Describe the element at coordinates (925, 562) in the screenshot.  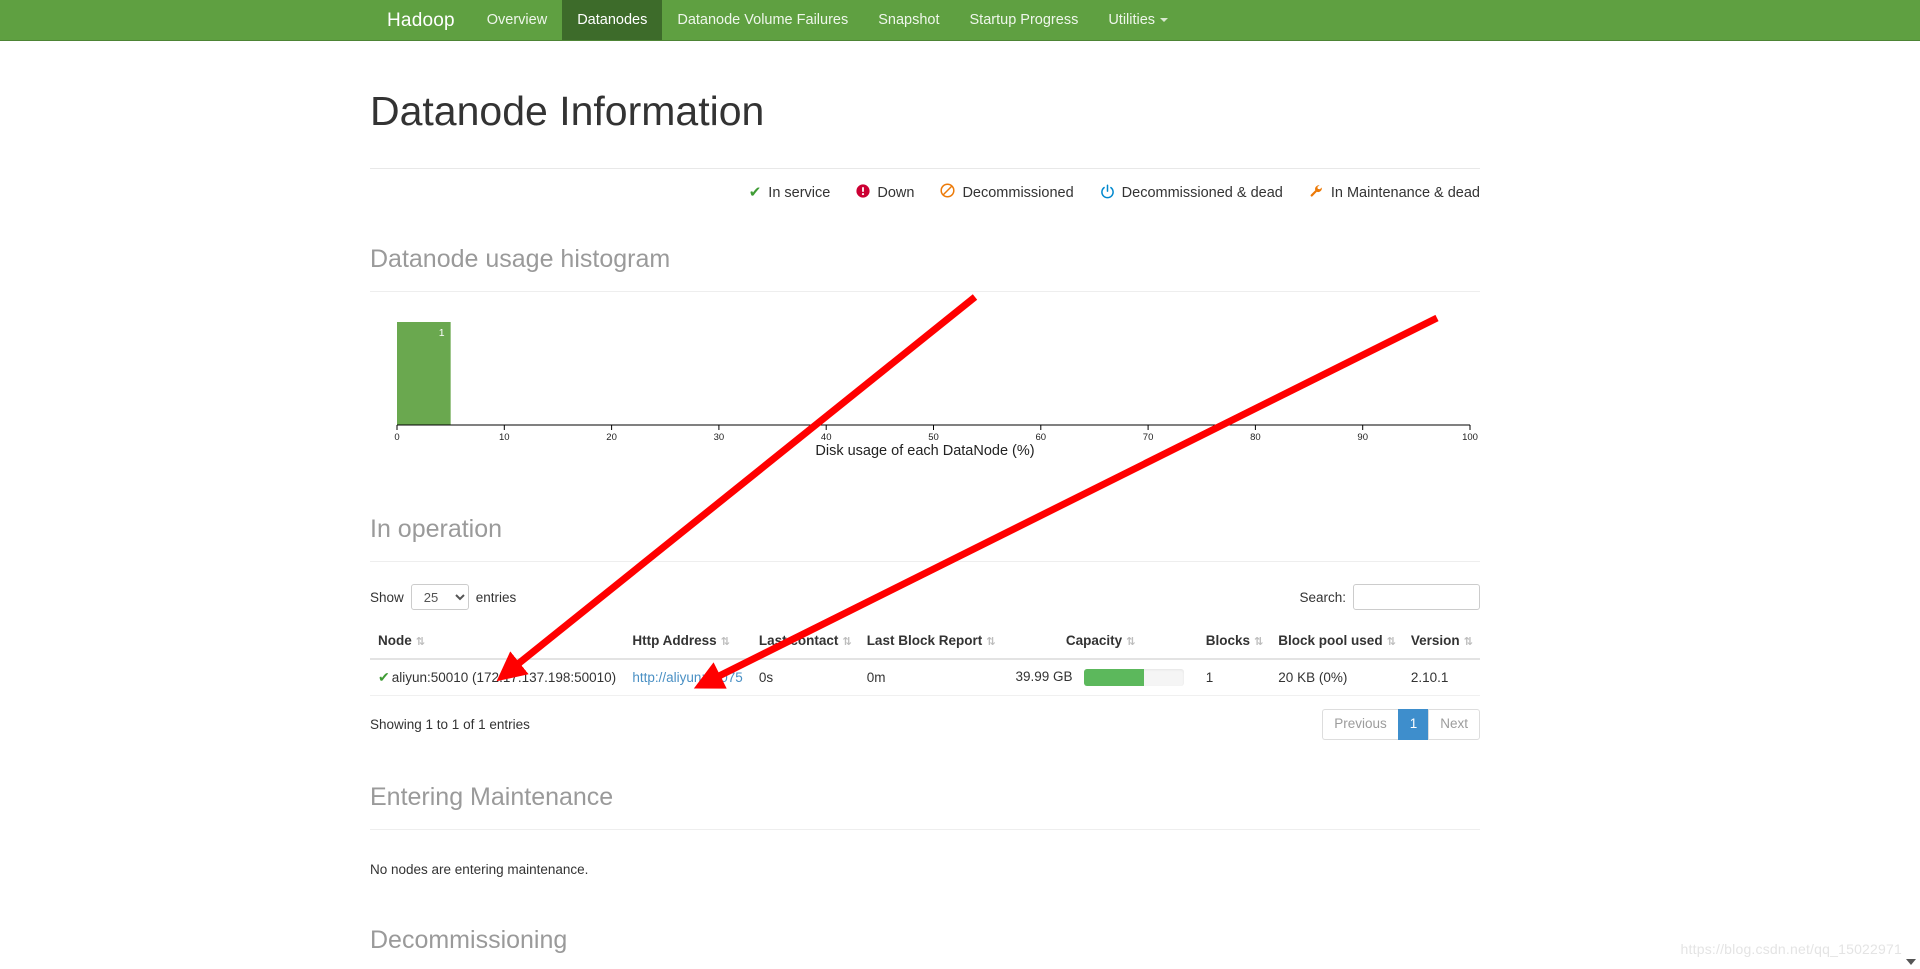
I see `in-operation-divider` at that location.